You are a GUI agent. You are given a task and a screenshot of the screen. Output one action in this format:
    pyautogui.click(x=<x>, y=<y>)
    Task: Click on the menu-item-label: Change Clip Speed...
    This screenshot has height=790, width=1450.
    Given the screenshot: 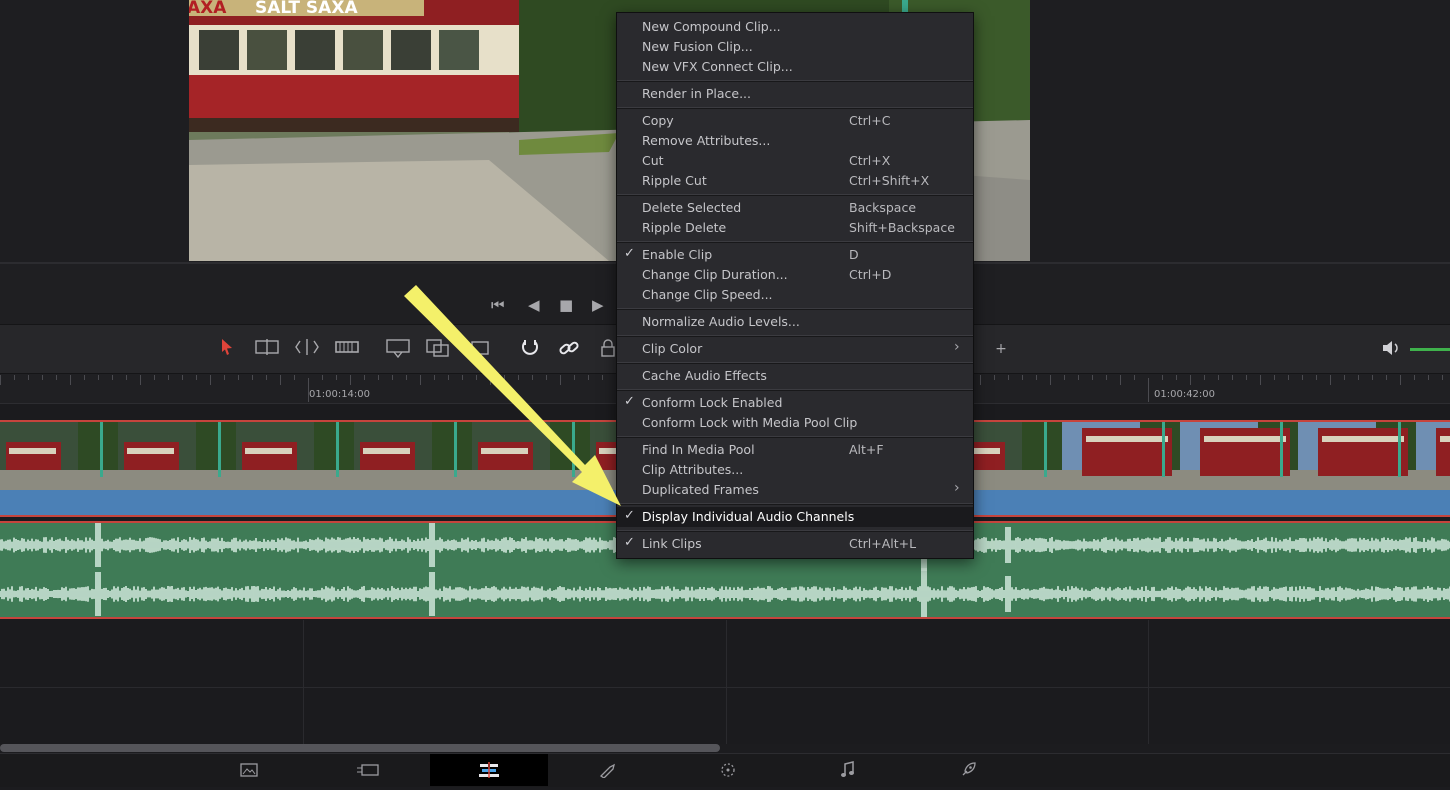 What is the action you would take?
    pyautogui.click(x=707, y=294)
    